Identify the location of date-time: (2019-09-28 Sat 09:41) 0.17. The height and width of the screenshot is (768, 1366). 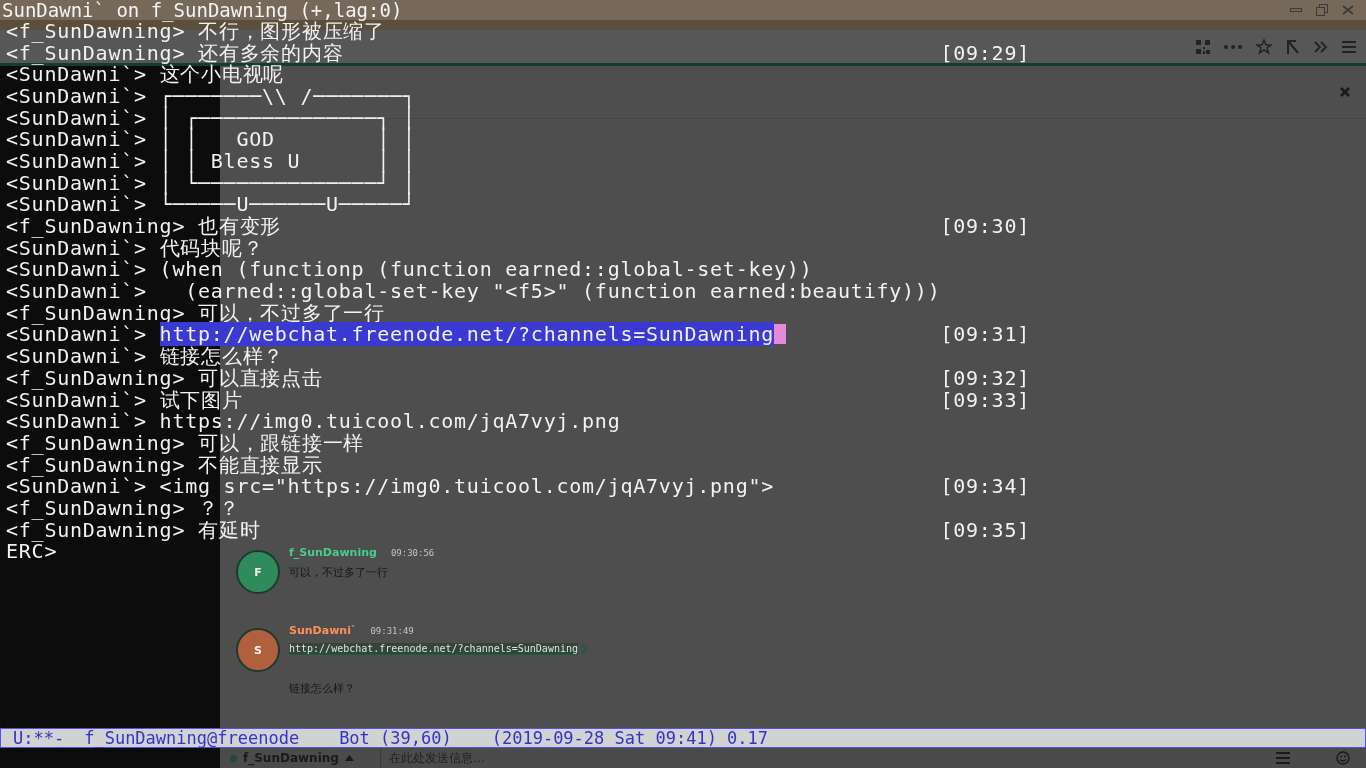
(630, 738).